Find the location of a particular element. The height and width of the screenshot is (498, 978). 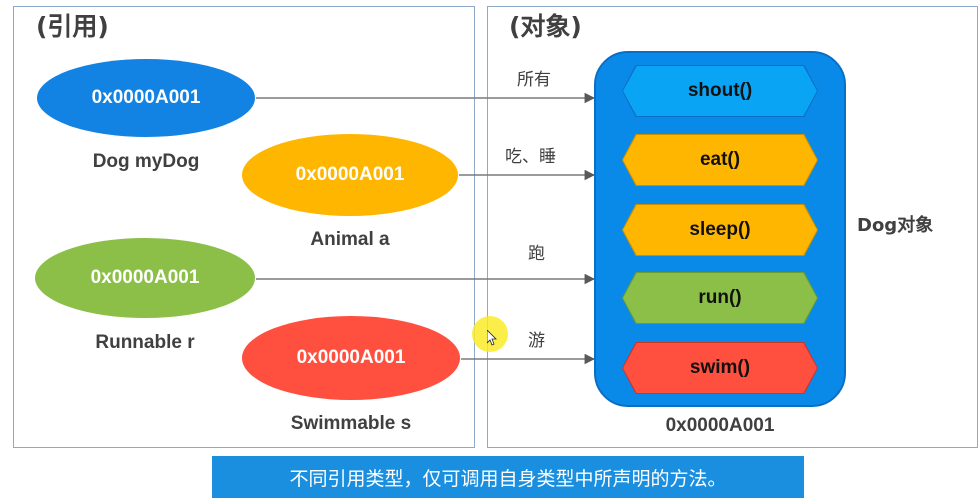

method-sleep: sleep() is located at coordinates (720, 230).